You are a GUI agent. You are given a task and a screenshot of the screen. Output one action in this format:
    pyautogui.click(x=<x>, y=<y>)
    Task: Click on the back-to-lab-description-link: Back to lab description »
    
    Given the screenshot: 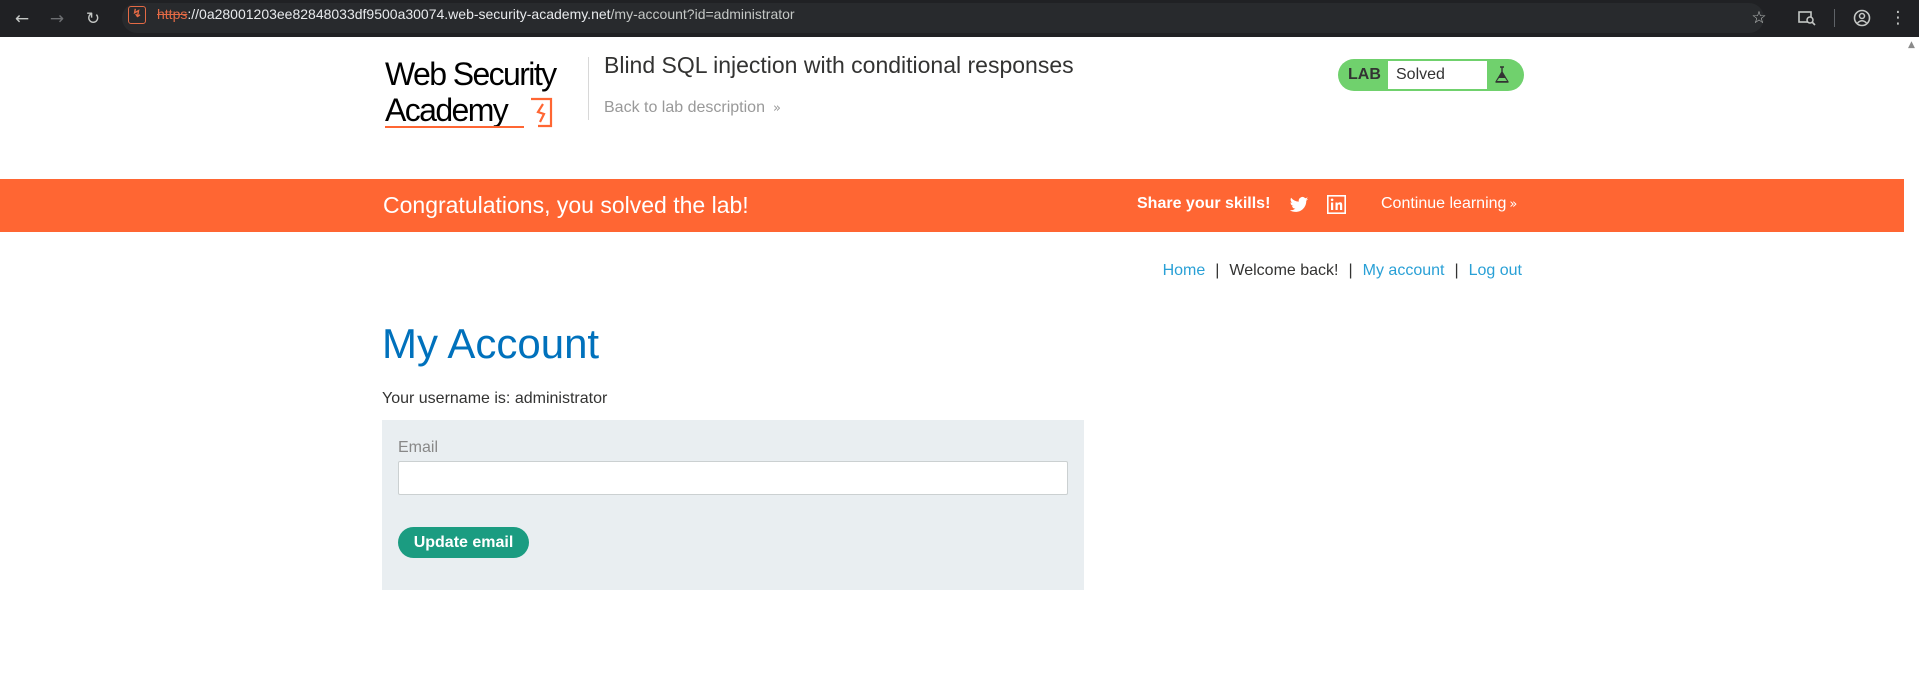 What is the action you would take?
    pyautogui.click(x=692, y=108)
    